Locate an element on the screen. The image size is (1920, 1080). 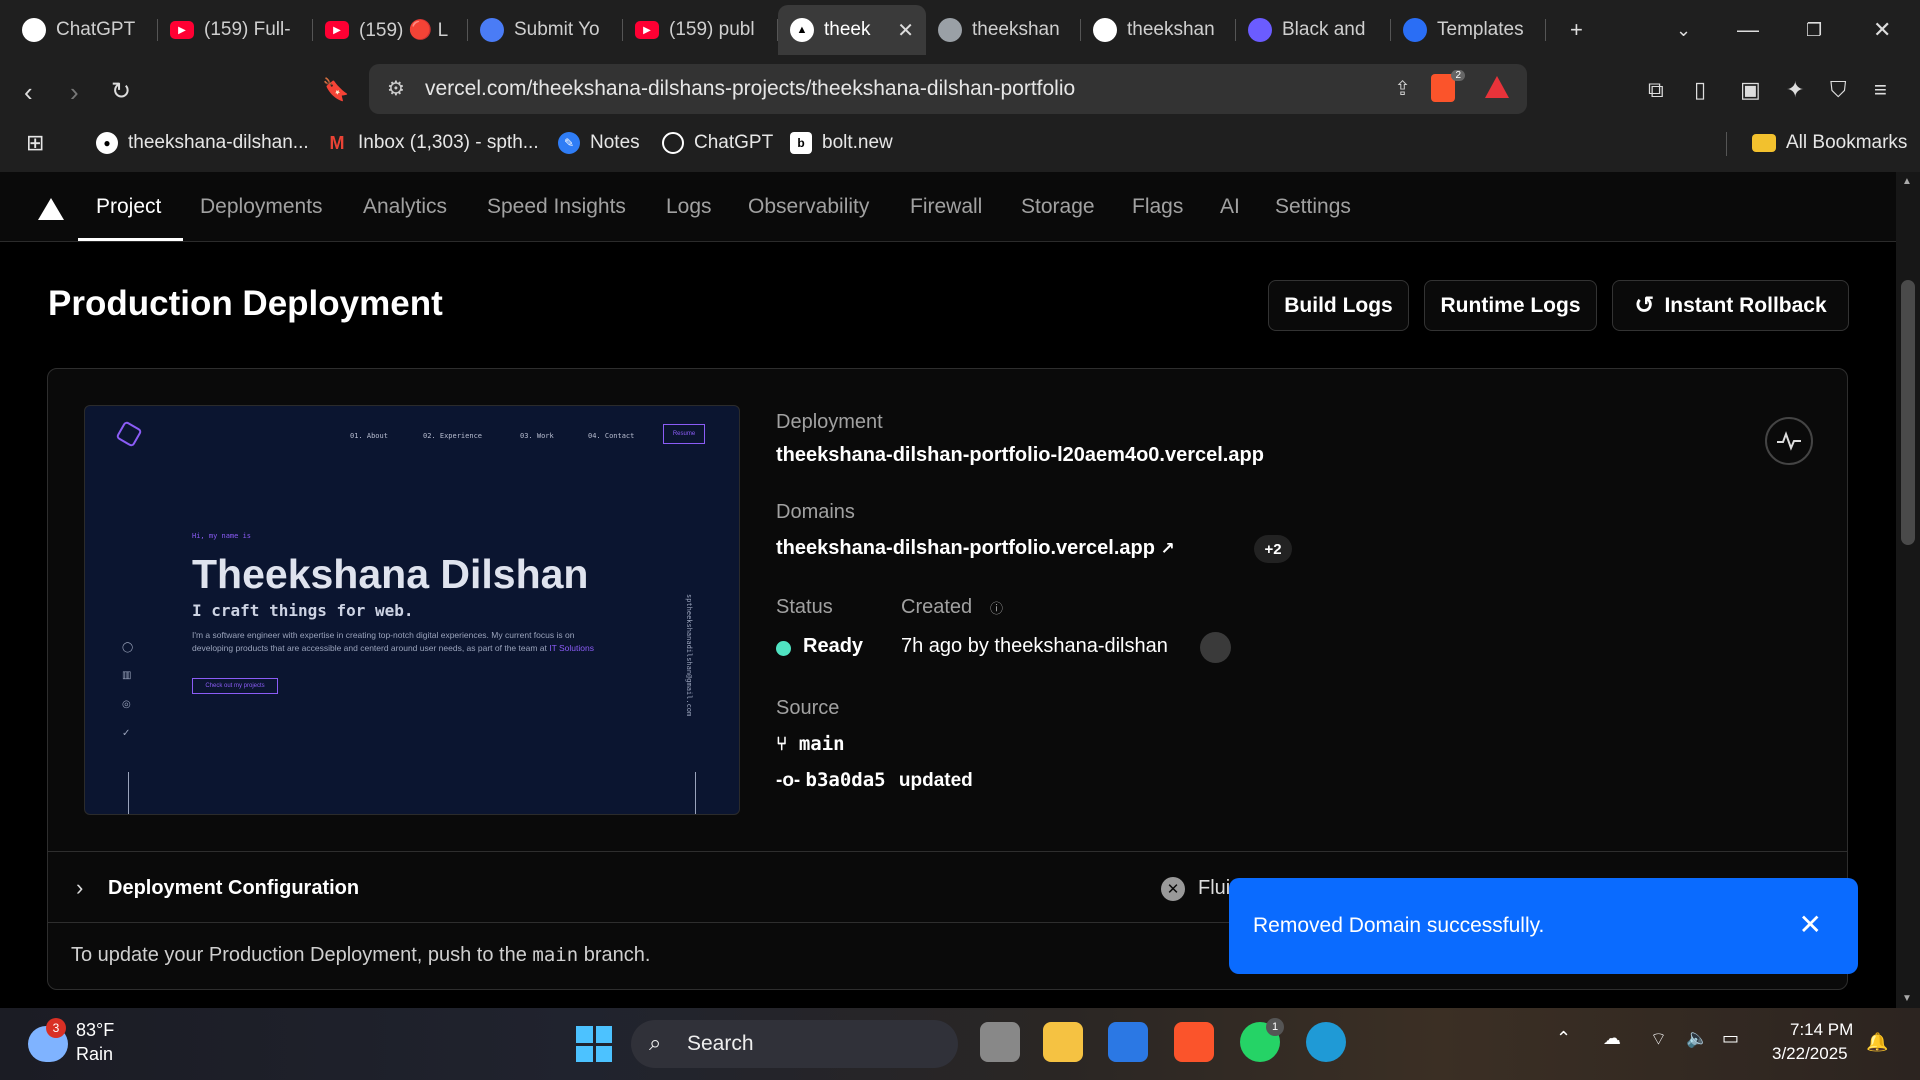
tab-speed-insights: Speed Insights is located at coordinates (556, 207).